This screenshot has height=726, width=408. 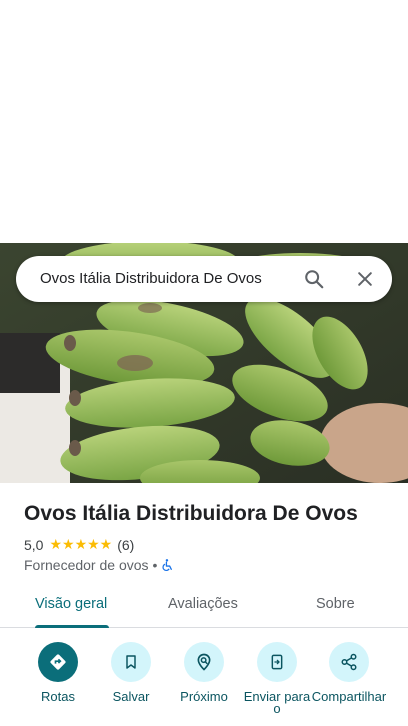 I want to click on rating-stars: ★★★★★, so click(x=81, y=544).